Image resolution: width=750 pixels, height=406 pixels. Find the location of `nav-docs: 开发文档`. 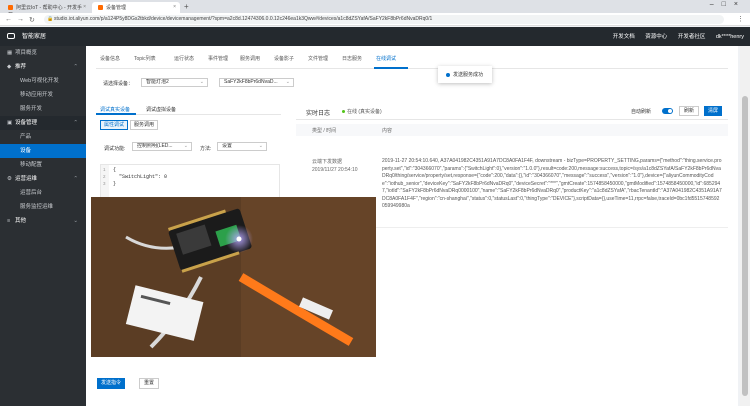

nav-docs: 开发文档 is located at coordinates (624, 37).